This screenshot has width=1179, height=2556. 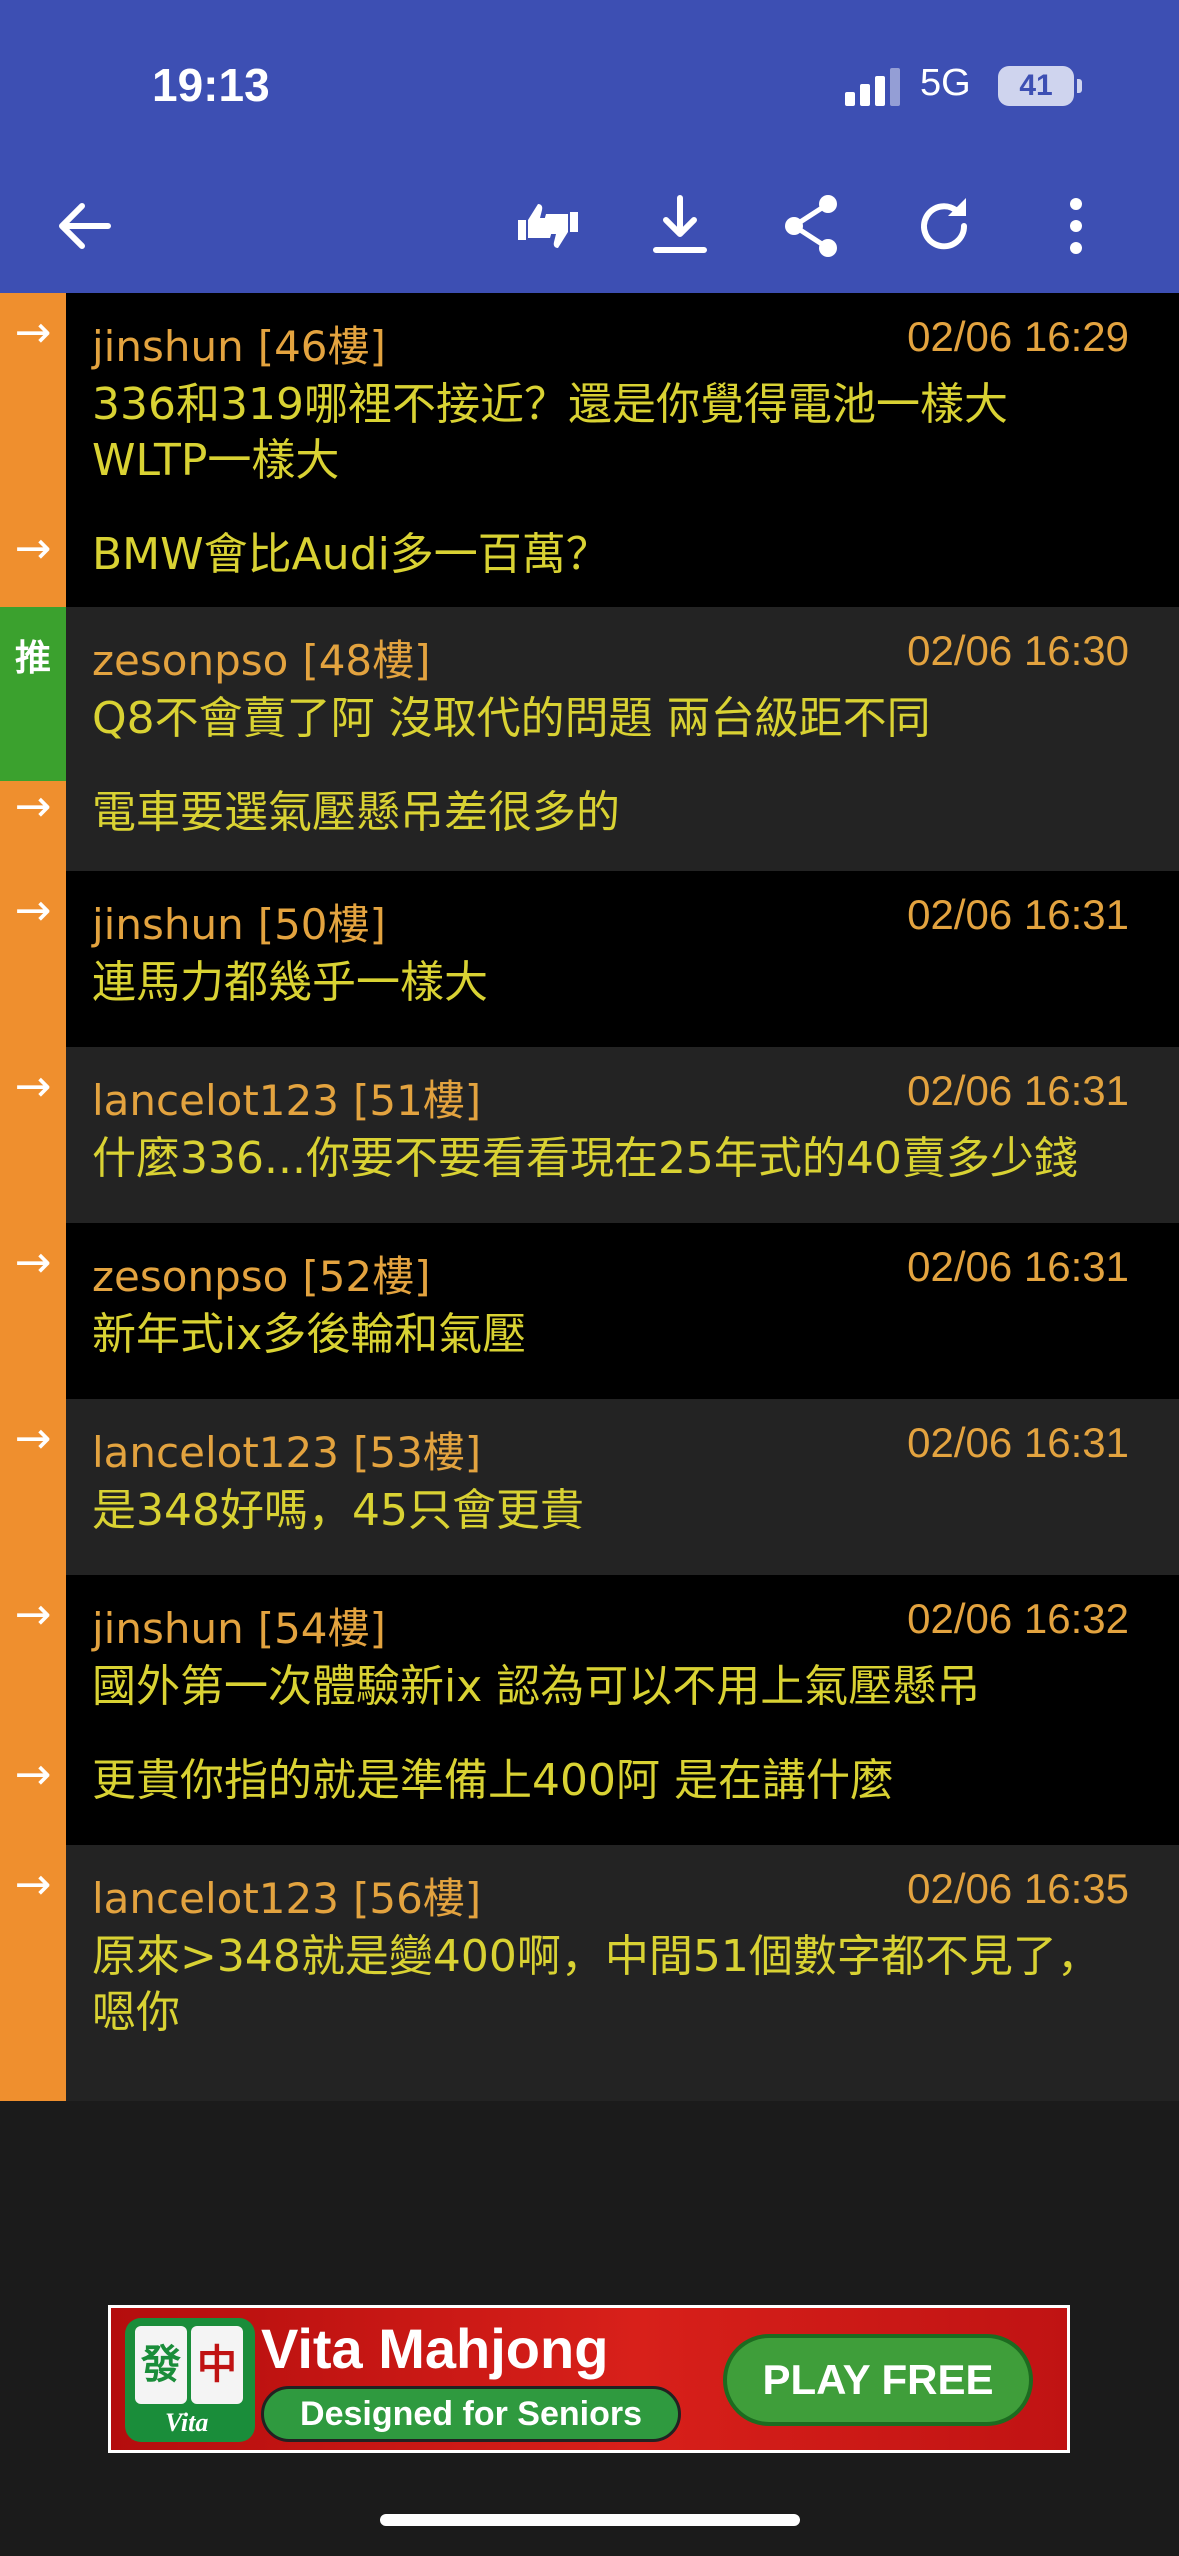 What do you see at coordinates (548, 226) in the screenshot?
I see `thumbs-icon` at bounding box center [548, 226].